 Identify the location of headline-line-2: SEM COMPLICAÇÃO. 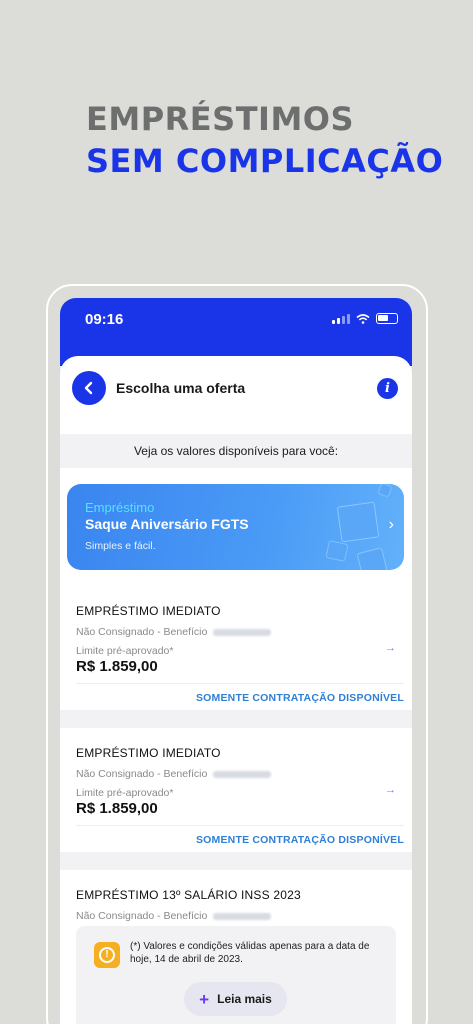
(265, 161).